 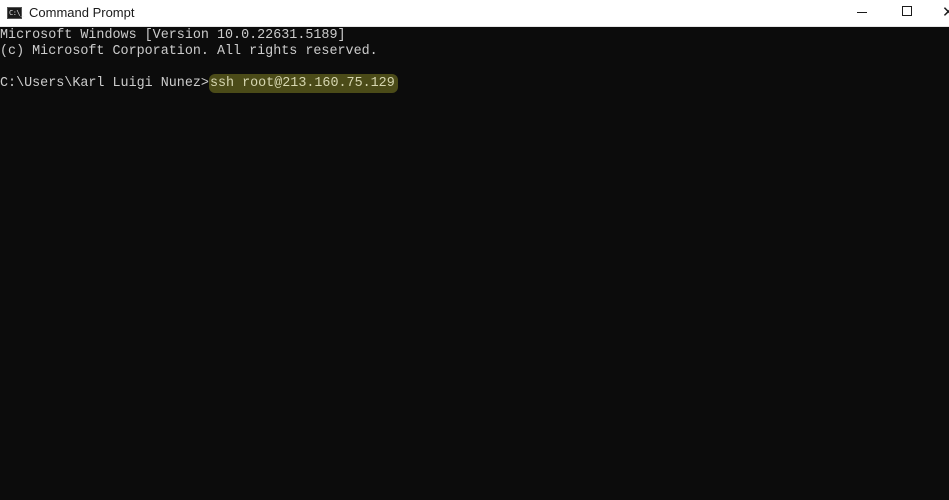 What do you see at coordinates (939, 13) in the screenshot?
I see `close-button: ✕` at bounding box center [939, 13].